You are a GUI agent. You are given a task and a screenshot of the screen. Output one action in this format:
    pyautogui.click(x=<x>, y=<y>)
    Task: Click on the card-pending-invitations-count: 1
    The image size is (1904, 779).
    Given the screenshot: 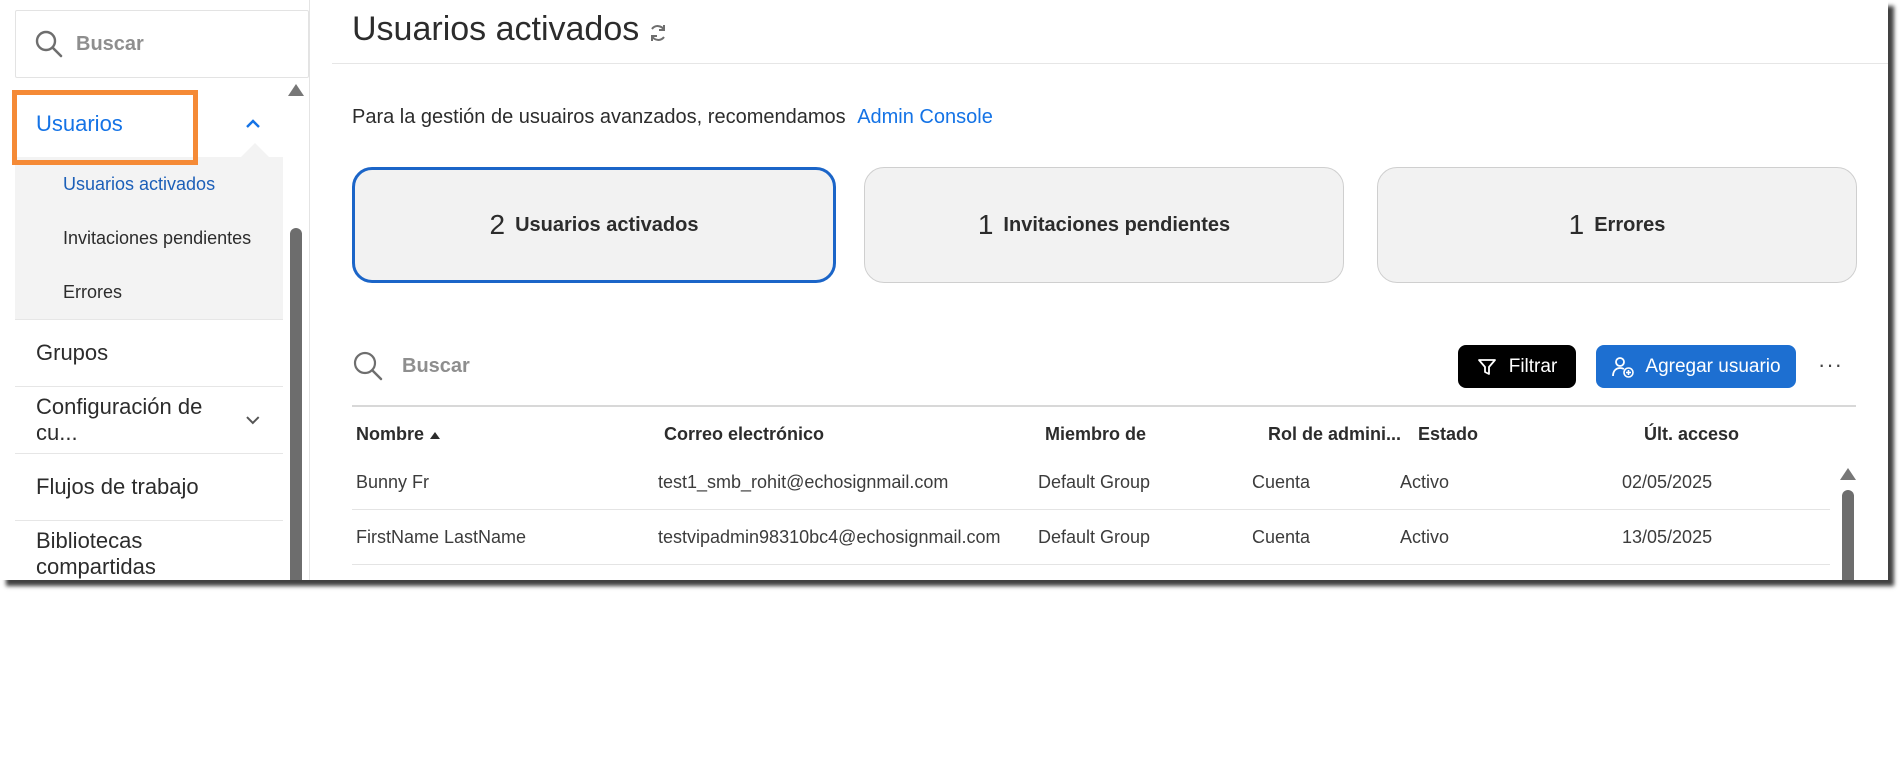 What is the action you would take?
    pyautogui.click(x=985, y=224)
    